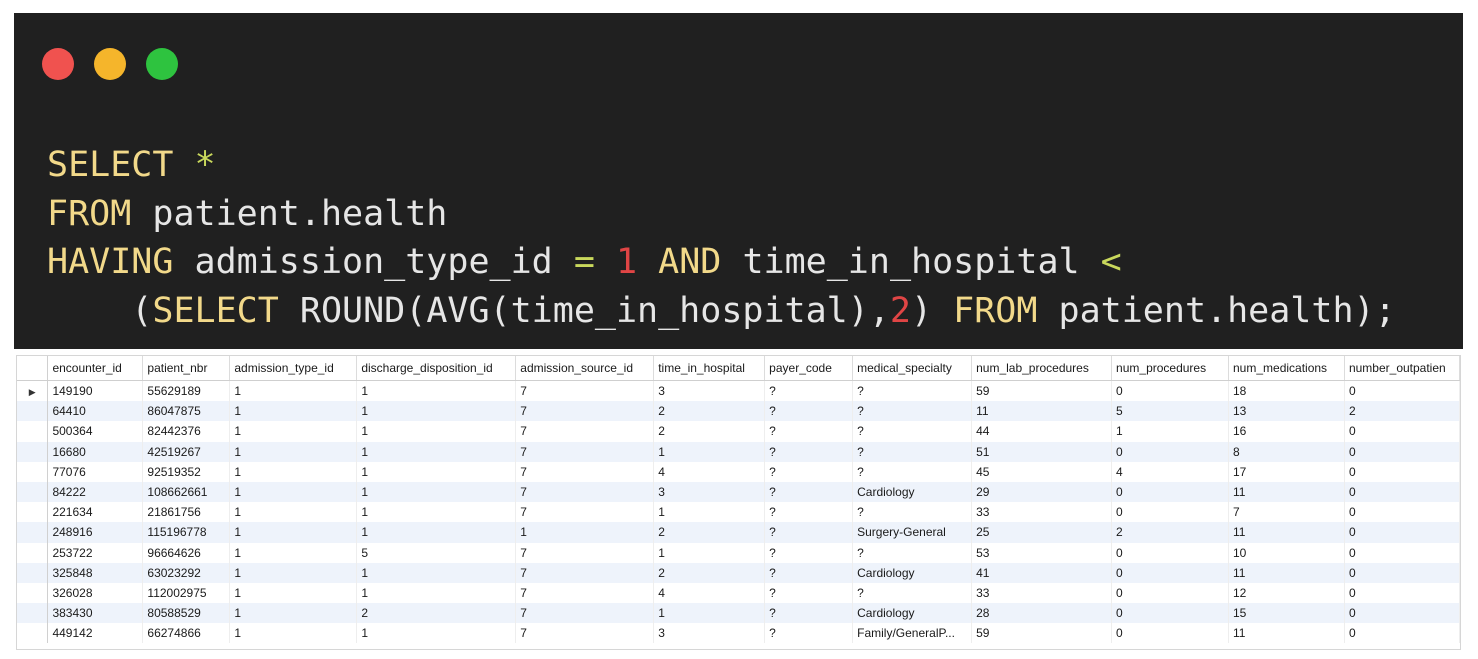 The height and width of the screenshot is (659, 1478). Describe the element at coordinates (738, 411) in the screenshot. I see `table-row: 64410 86047875 1 1 7 2?? 11 5 13 2` at that location.